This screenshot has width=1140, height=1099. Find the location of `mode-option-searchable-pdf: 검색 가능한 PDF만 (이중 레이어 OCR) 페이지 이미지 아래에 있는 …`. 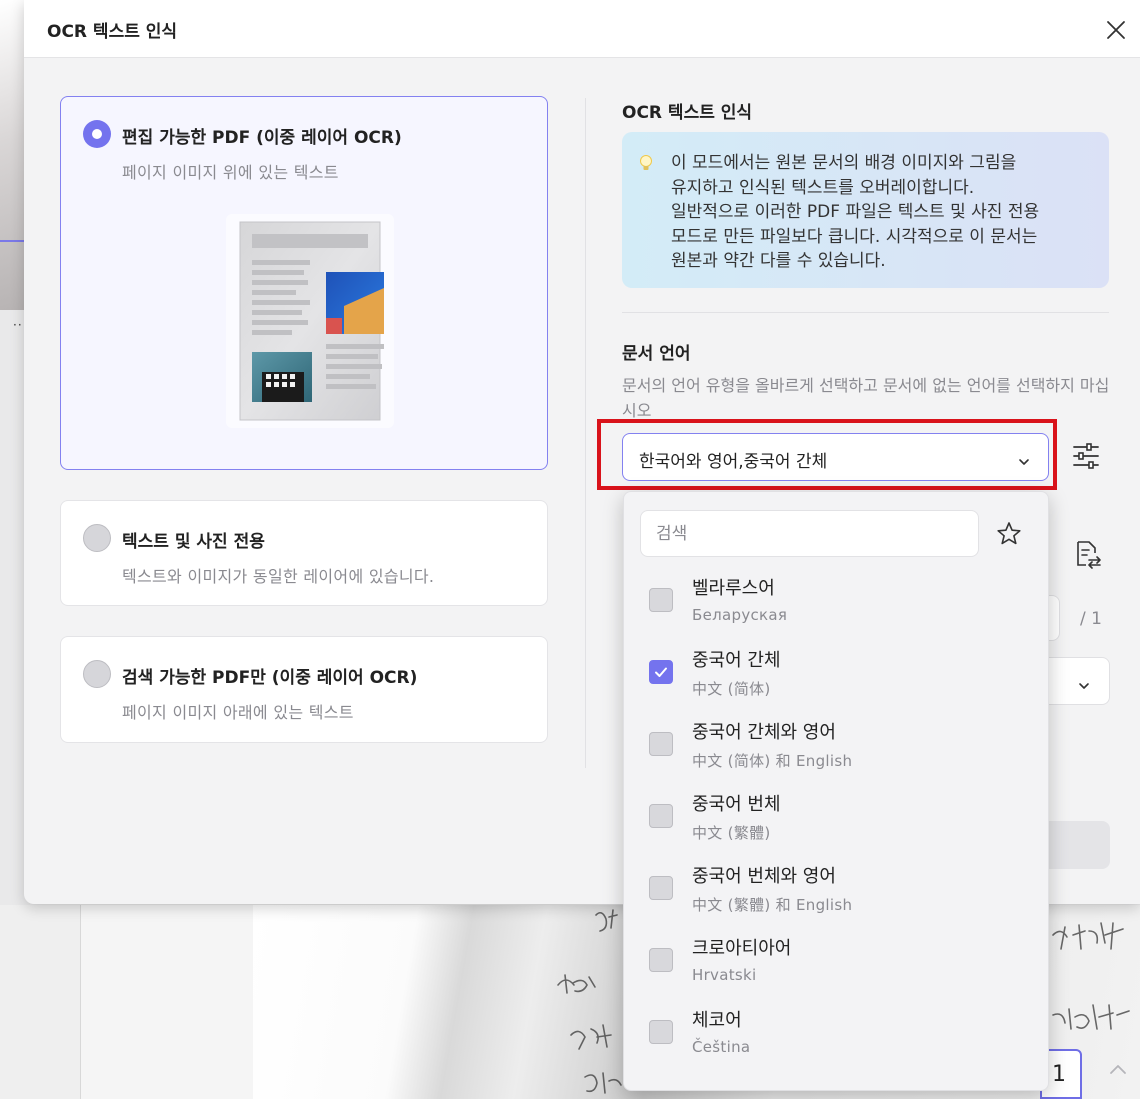

mode-option-searchable-pdf: 검색 가능한 PDF만 (이중 레이어 OCR) 페이지 이미지 아래에 있는 … is located at coordinates (304, 689).